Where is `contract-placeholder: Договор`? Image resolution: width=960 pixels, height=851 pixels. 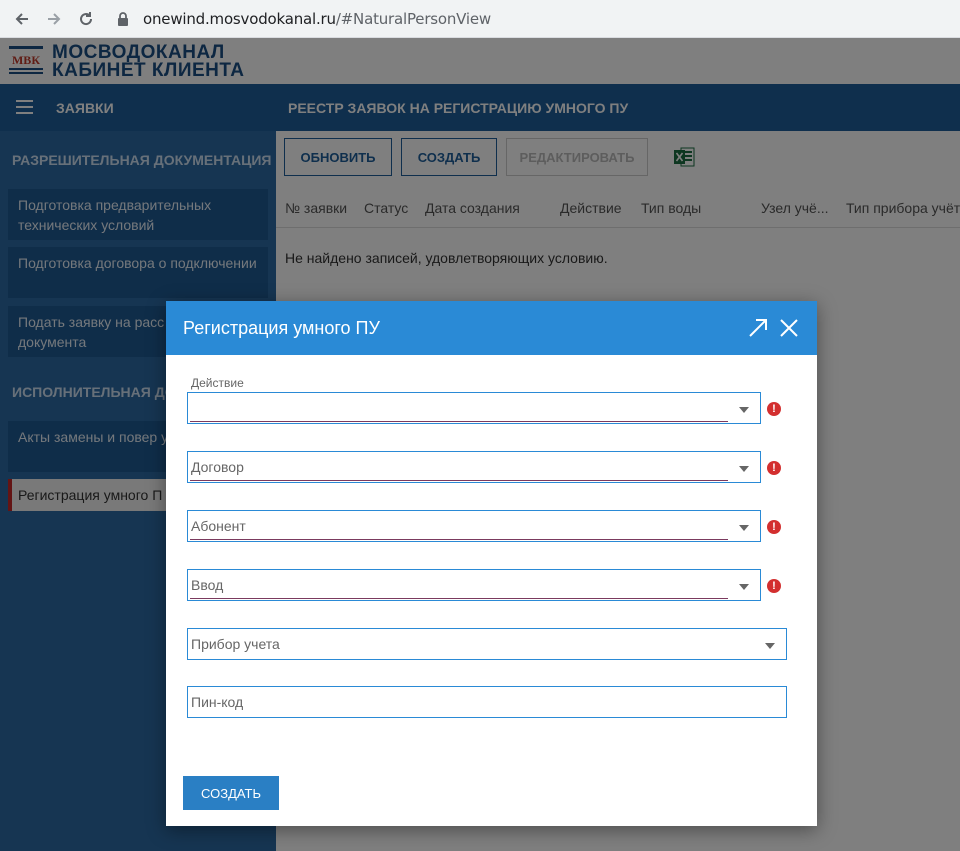 contract-placeholder: Договор is located at coordinates (217, 467).